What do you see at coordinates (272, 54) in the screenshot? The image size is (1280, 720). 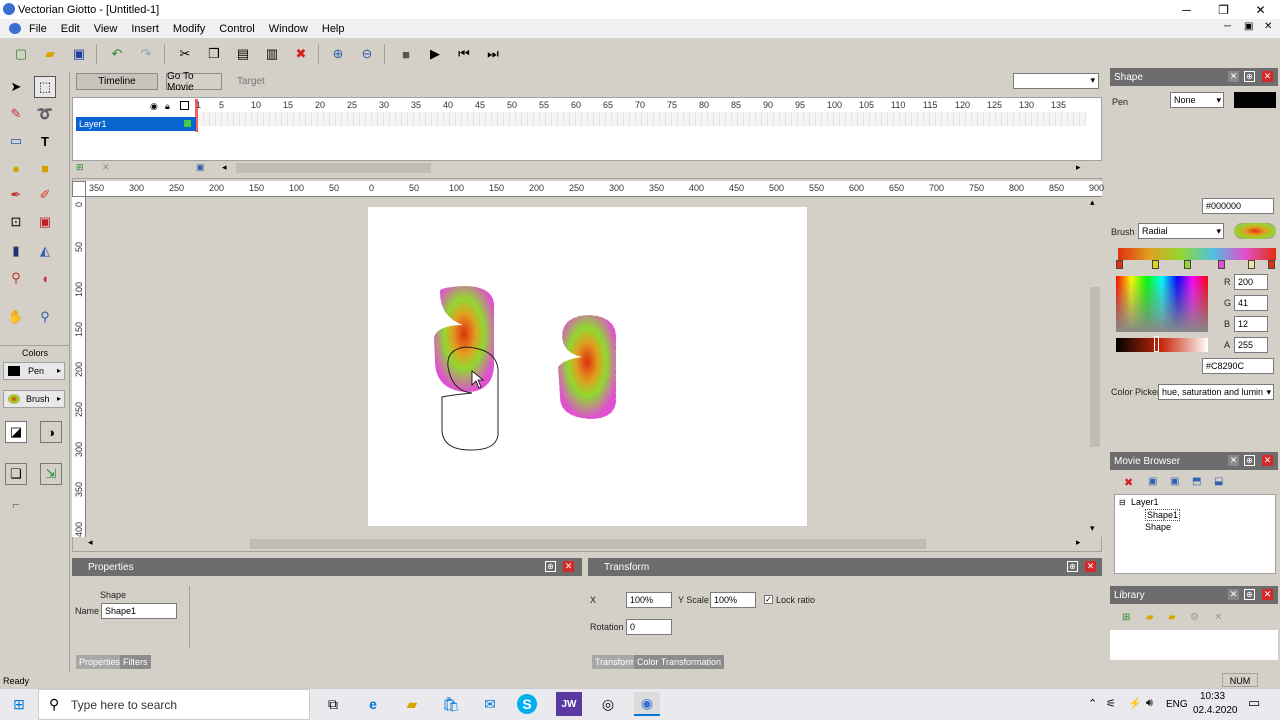 I see `paste-special-icon: ▥` at bounding box center [272, 54].